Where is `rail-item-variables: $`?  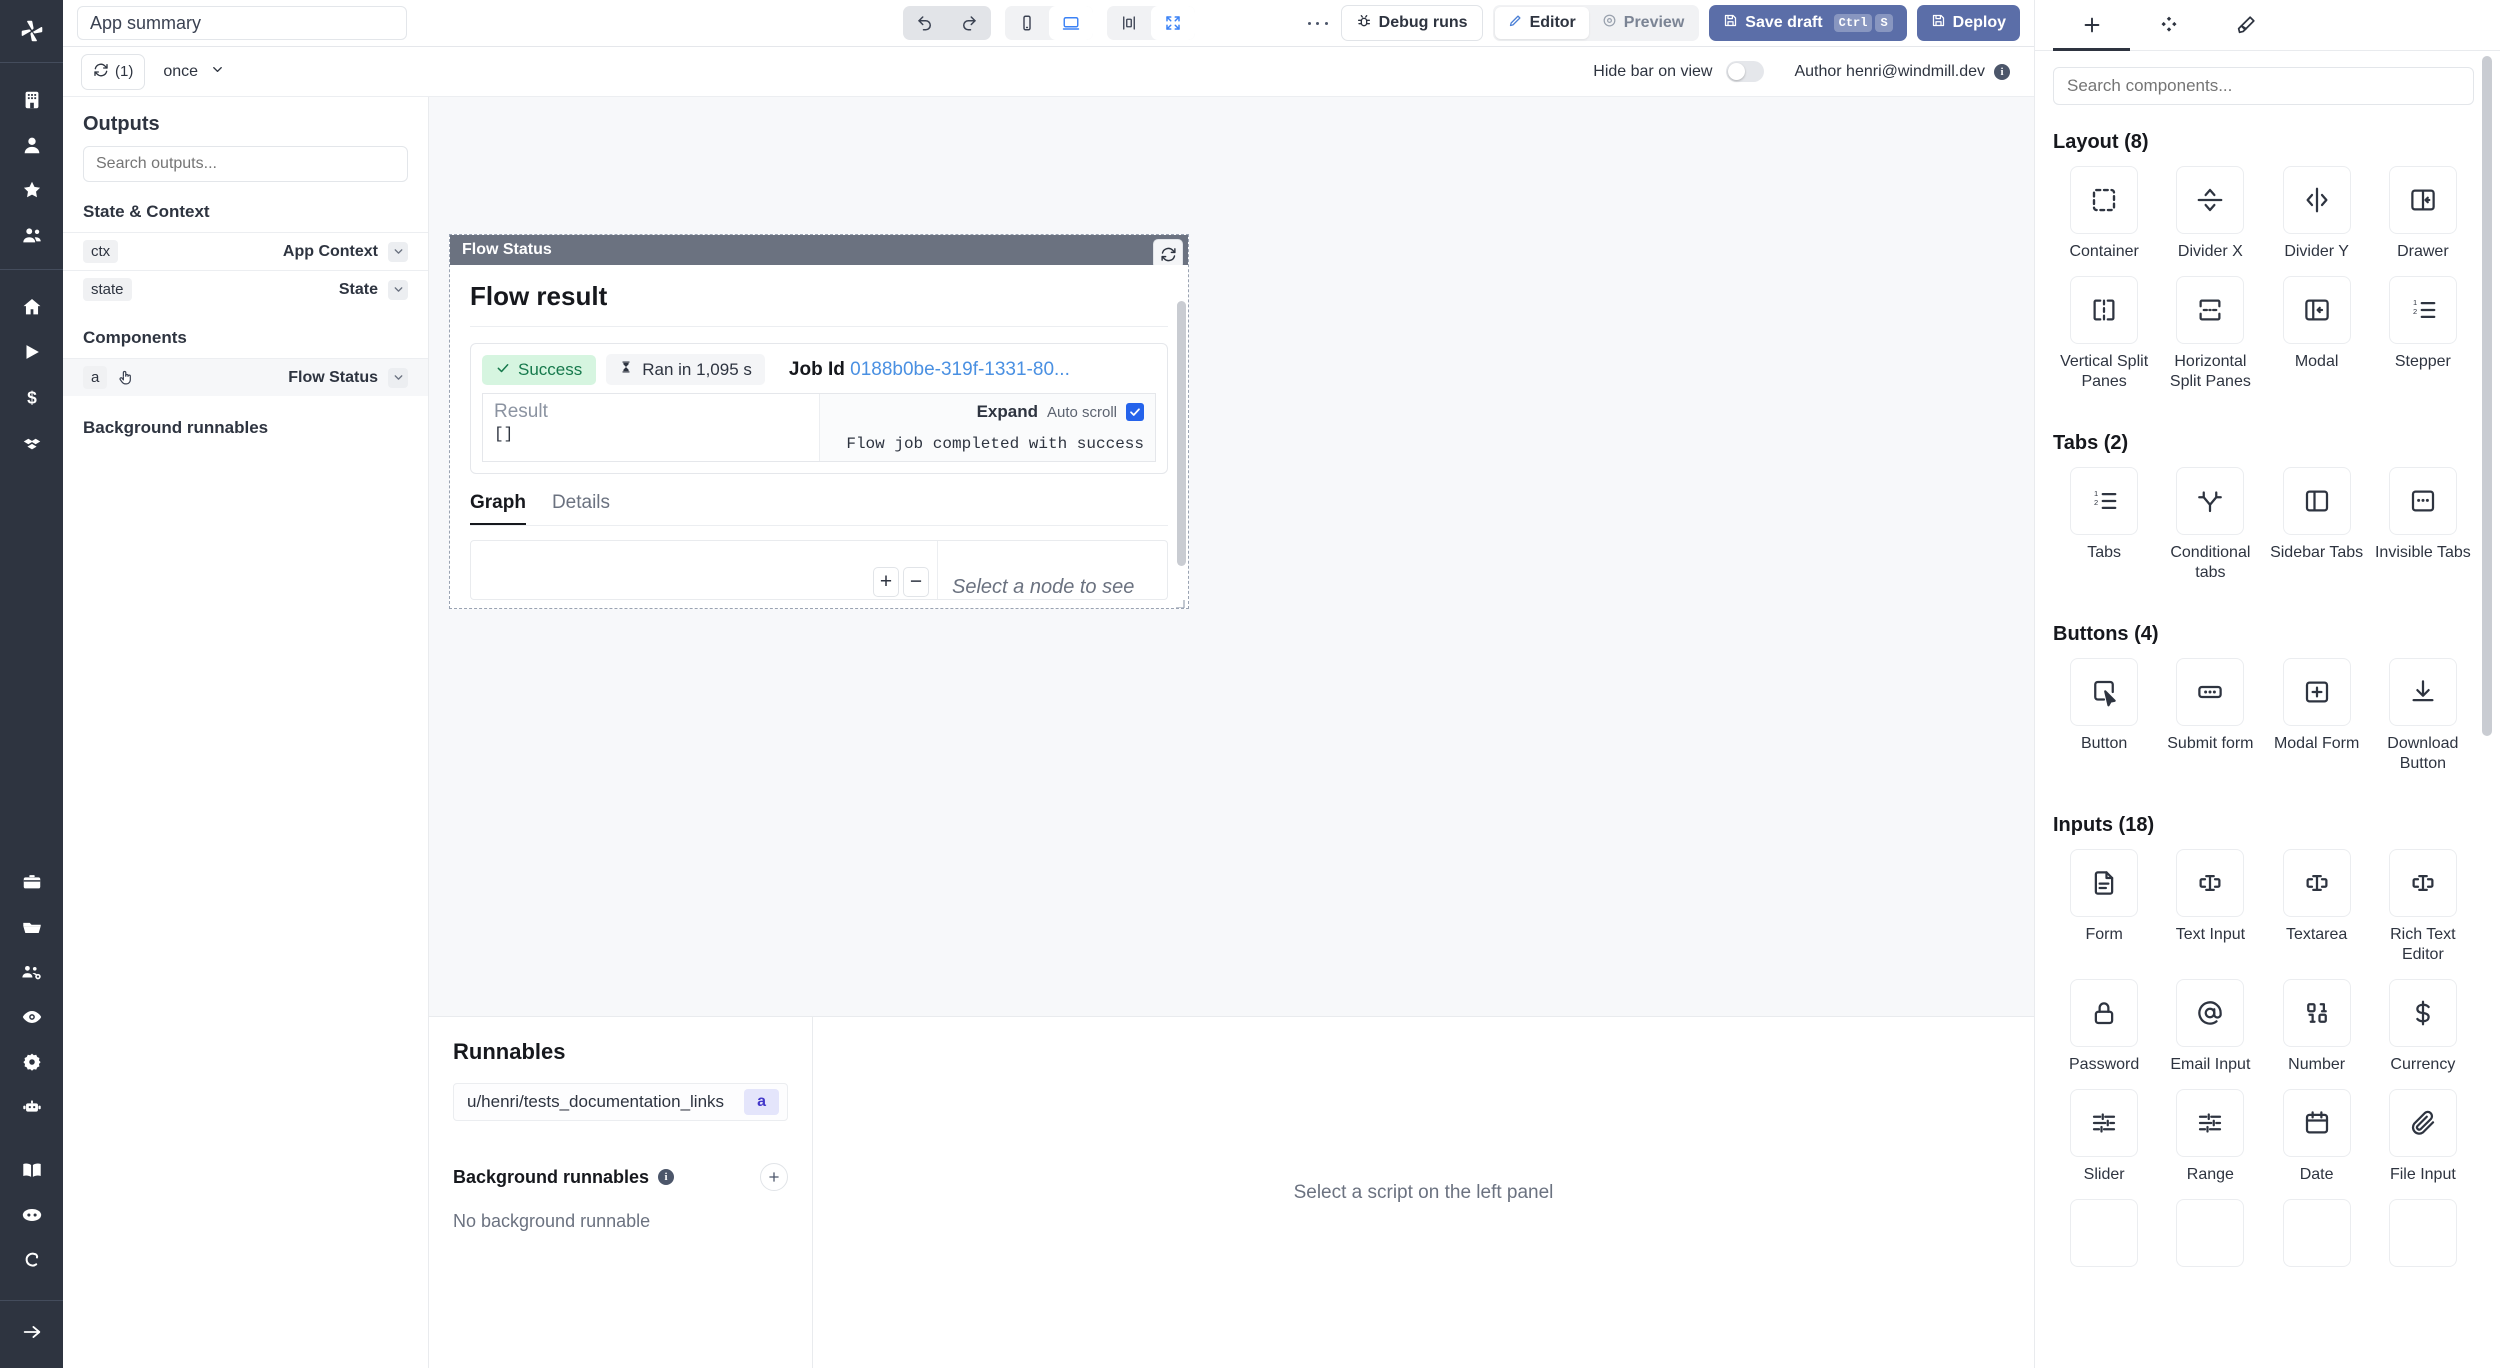 rail-item-variables: $ is located at coordinates (31, 396).